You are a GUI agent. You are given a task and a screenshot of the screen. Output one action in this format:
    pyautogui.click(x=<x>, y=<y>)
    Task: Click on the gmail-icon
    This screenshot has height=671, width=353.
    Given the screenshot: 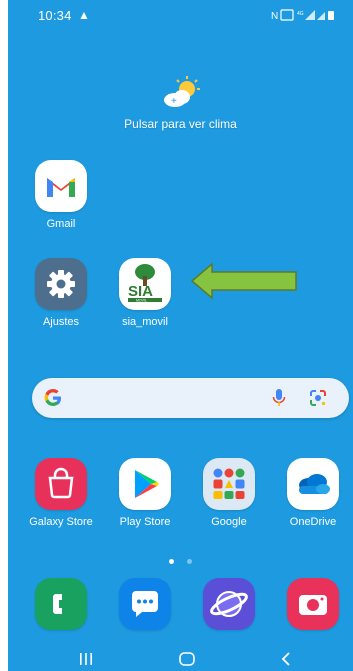 What is the action you would take?
    pyautogui.click(x=61, y=186)
    